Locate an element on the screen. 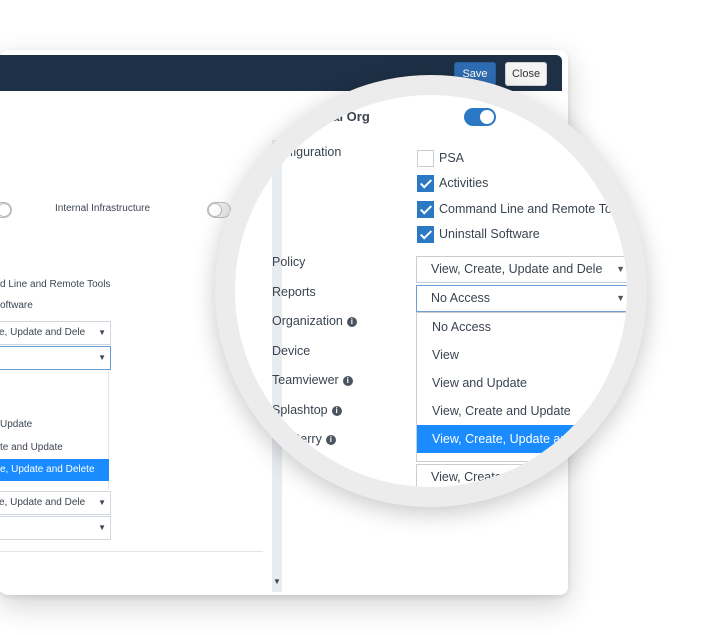 The width and height of the screenshot is (726, 635). bg-lower-select-1: e, Update and Dele ▼ is located at coordinates (55, 503).